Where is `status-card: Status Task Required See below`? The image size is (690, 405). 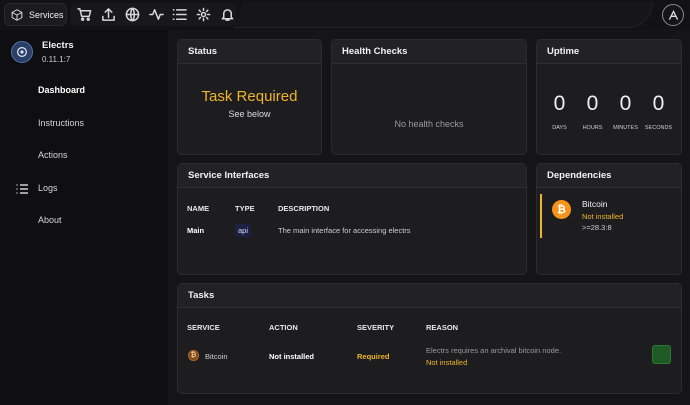 status-card: Status Task Required See below is located at coordinates (249, 97).